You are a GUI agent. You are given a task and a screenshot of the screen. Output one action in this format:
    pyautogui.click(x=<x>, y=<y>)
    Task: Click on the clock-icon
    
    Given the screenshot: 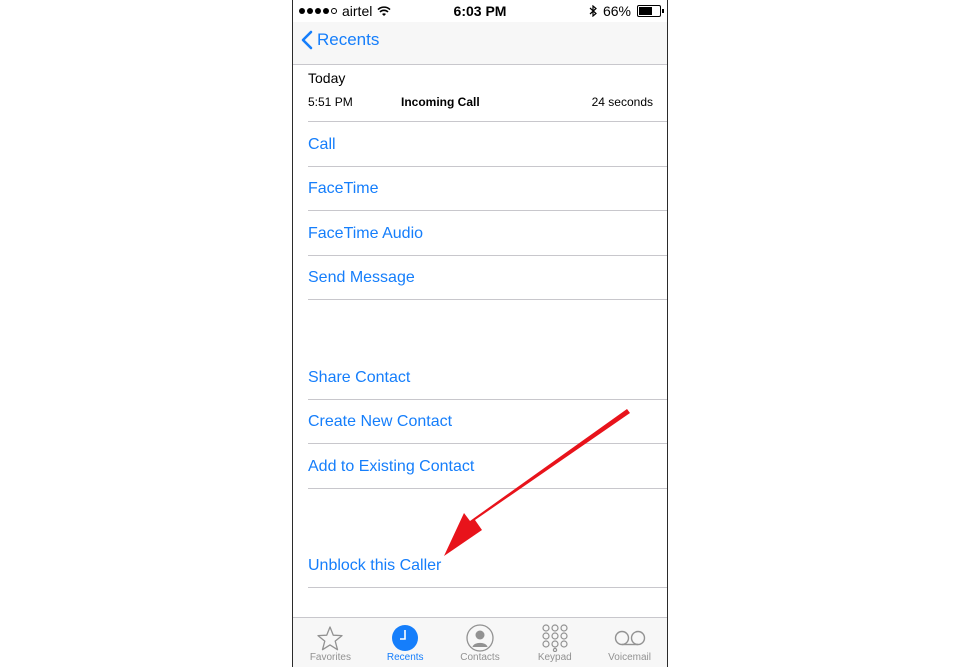 What is the action you would take?
    pyautogui.click(x=405, y=638)
    